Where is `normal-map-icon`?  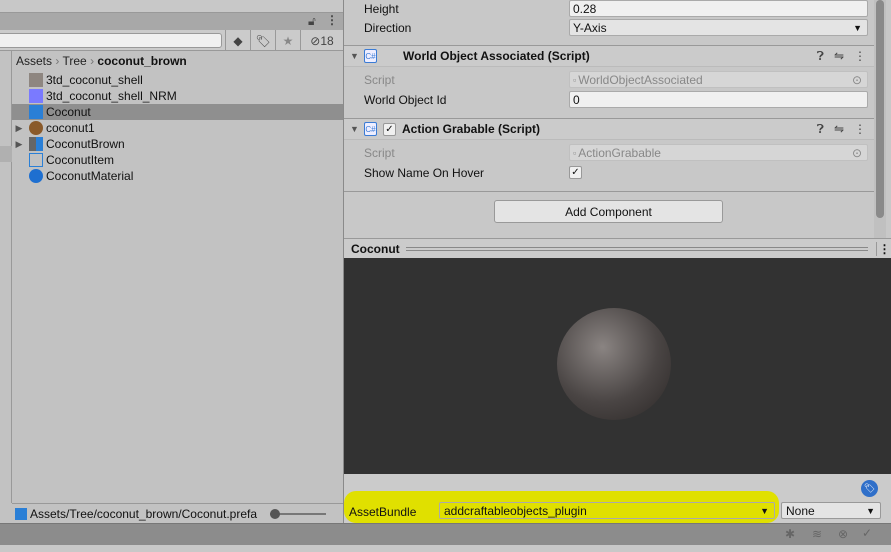 normal-map-icon is located at coordinates (36, 96).